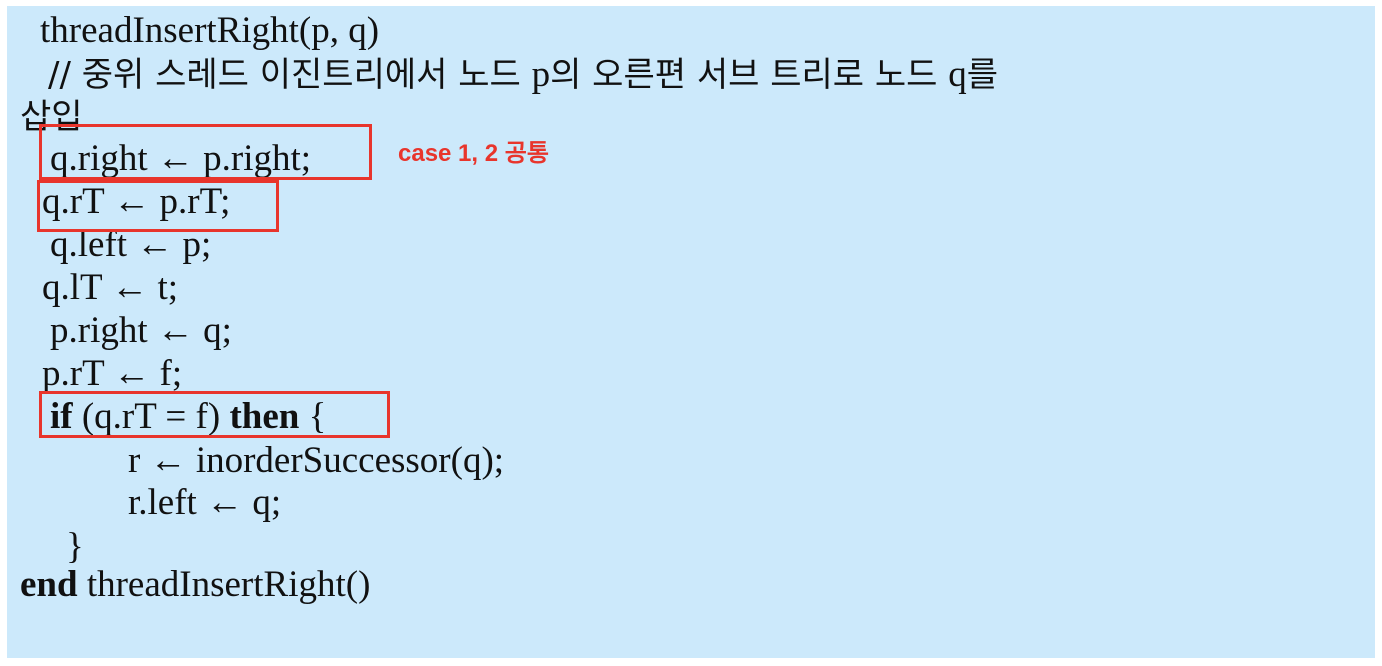 The image size is (1382, 666). What do you see at coordinates (141, 330) in the screenshot?
I see `code-line-5: p.right ← q;` at bounding box center [141, 330].